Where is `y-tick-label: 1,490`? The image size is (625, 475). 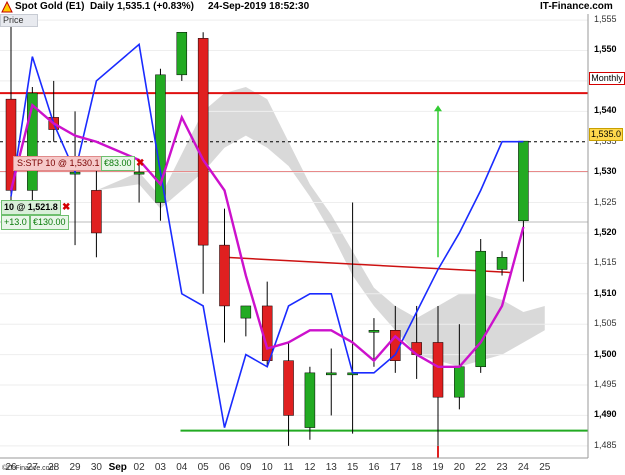
y-tick-label: 1,490 is located at coordinates (605, 414).